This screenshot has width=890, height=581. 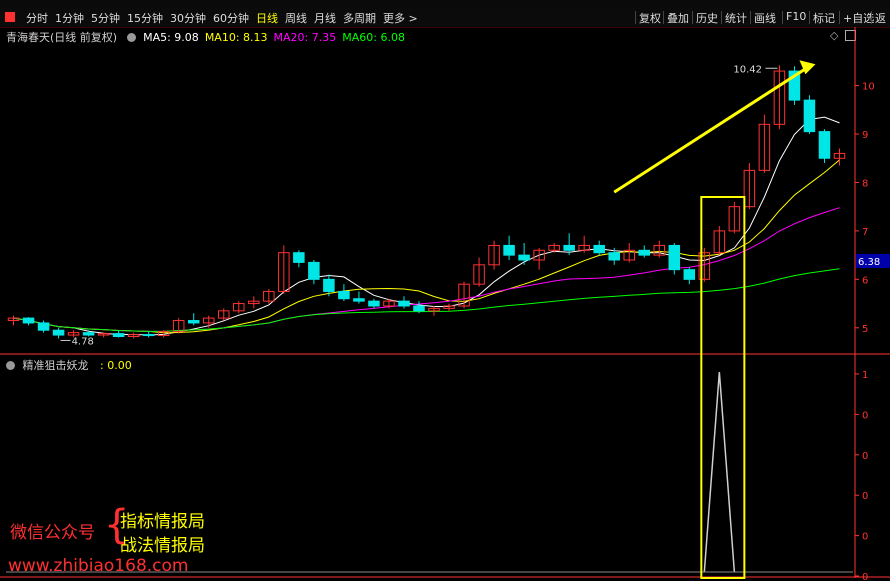 I want to click on trend-arrow-line, so click(x=712, y=129).